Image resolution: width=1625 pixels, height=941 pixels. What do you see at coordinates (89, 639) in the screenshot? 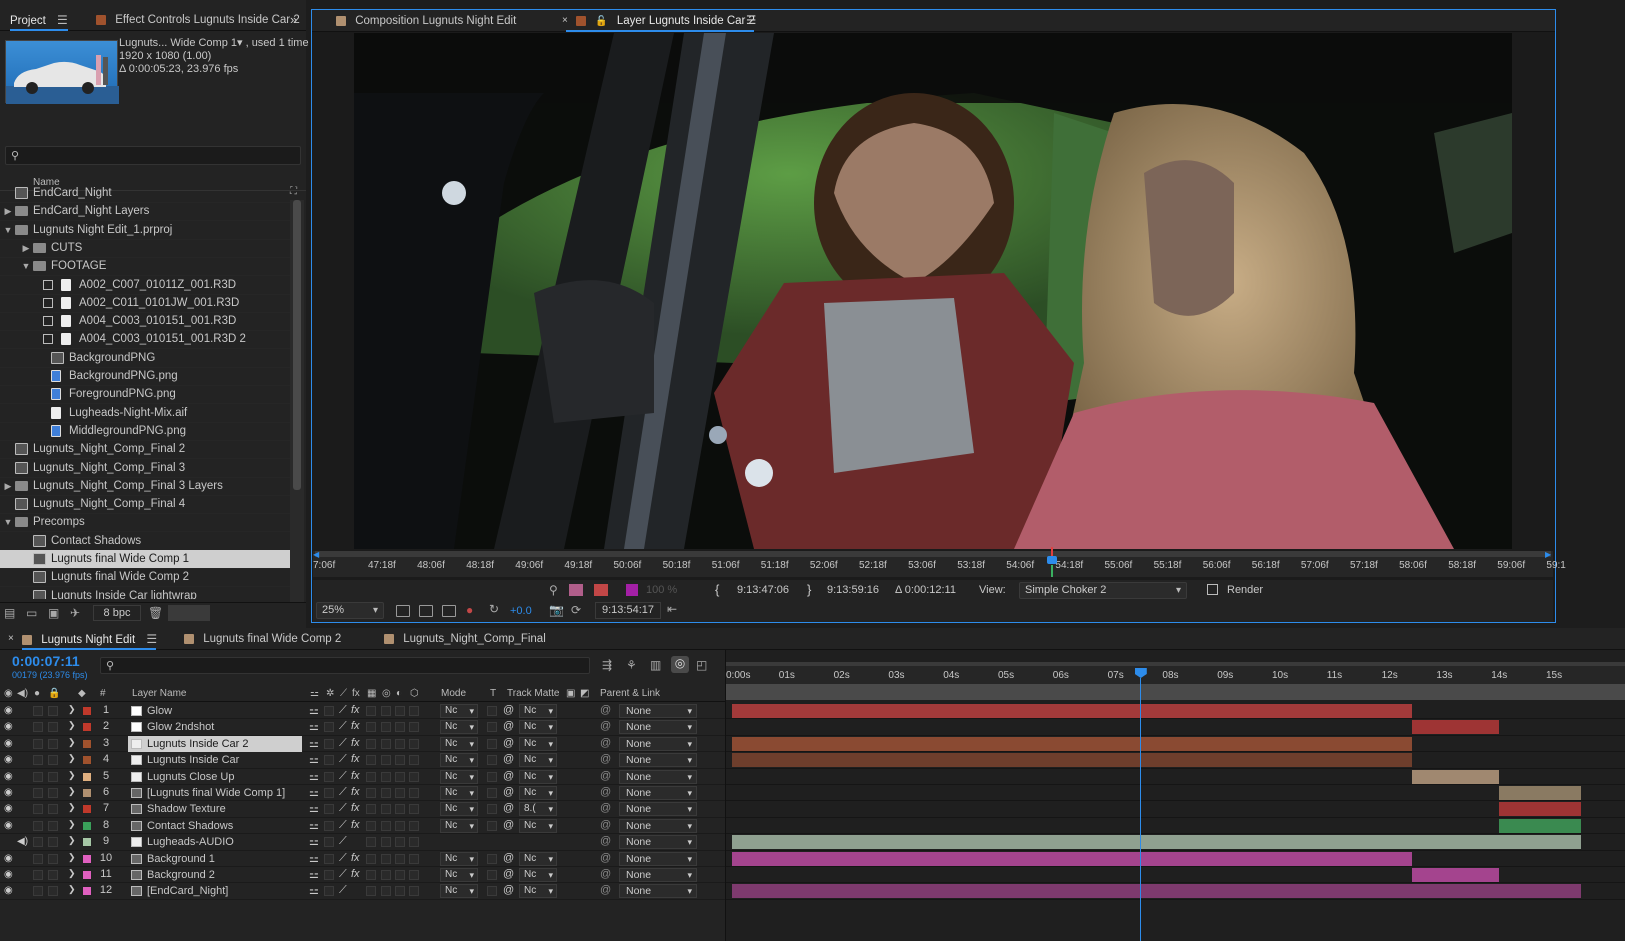
I see `tab-lugnuts-night-edit: Lugnuts Night Edit ☰` at bounding box center [89, 639].